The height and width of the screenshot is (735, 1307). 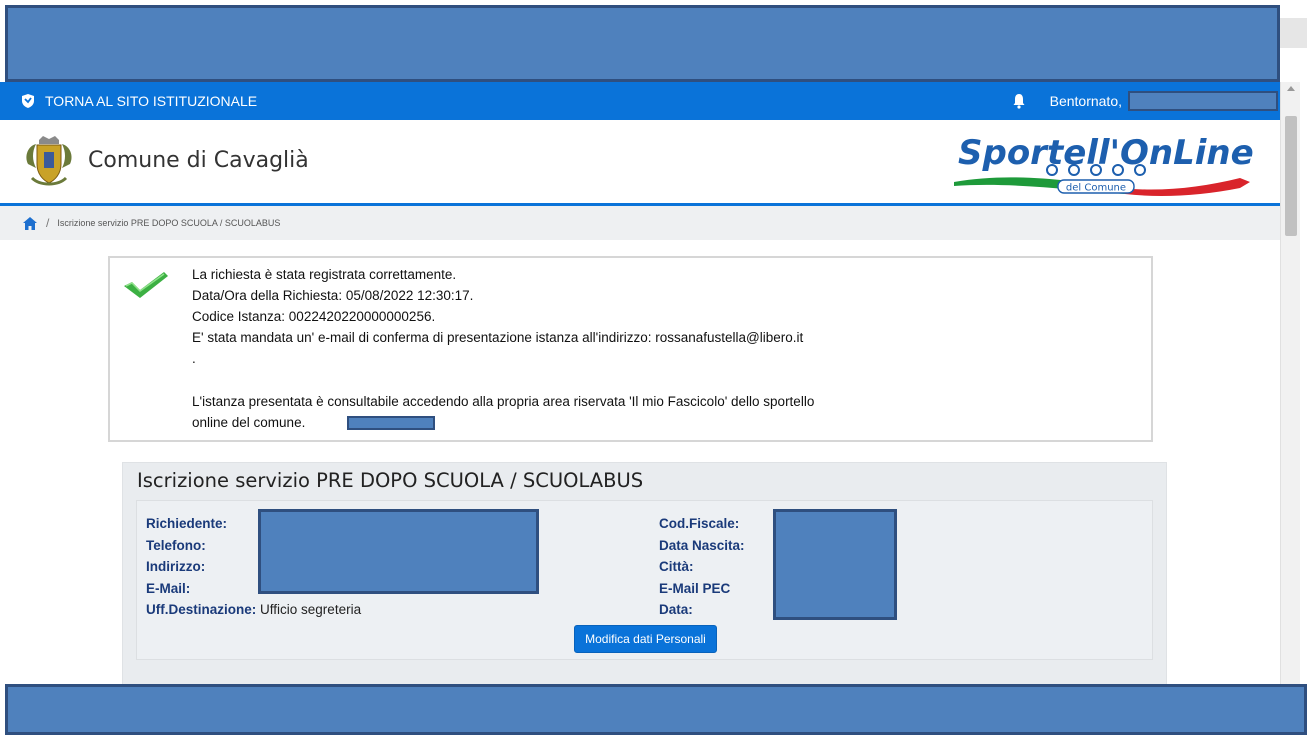 What do you see at coordinates (391, 423) in the screenshot?
I see `redaction-inline` at bounding box center [391, 423].